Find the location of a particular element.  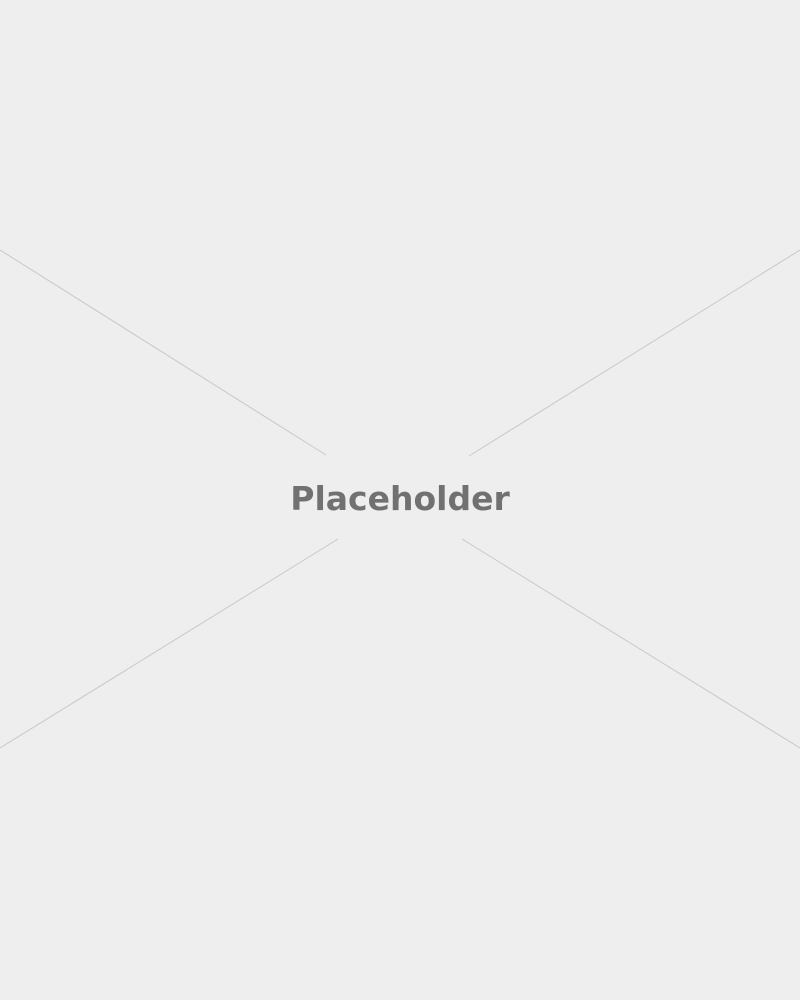

placeholder-label: Placeholder is located at coordinates (400, 498).